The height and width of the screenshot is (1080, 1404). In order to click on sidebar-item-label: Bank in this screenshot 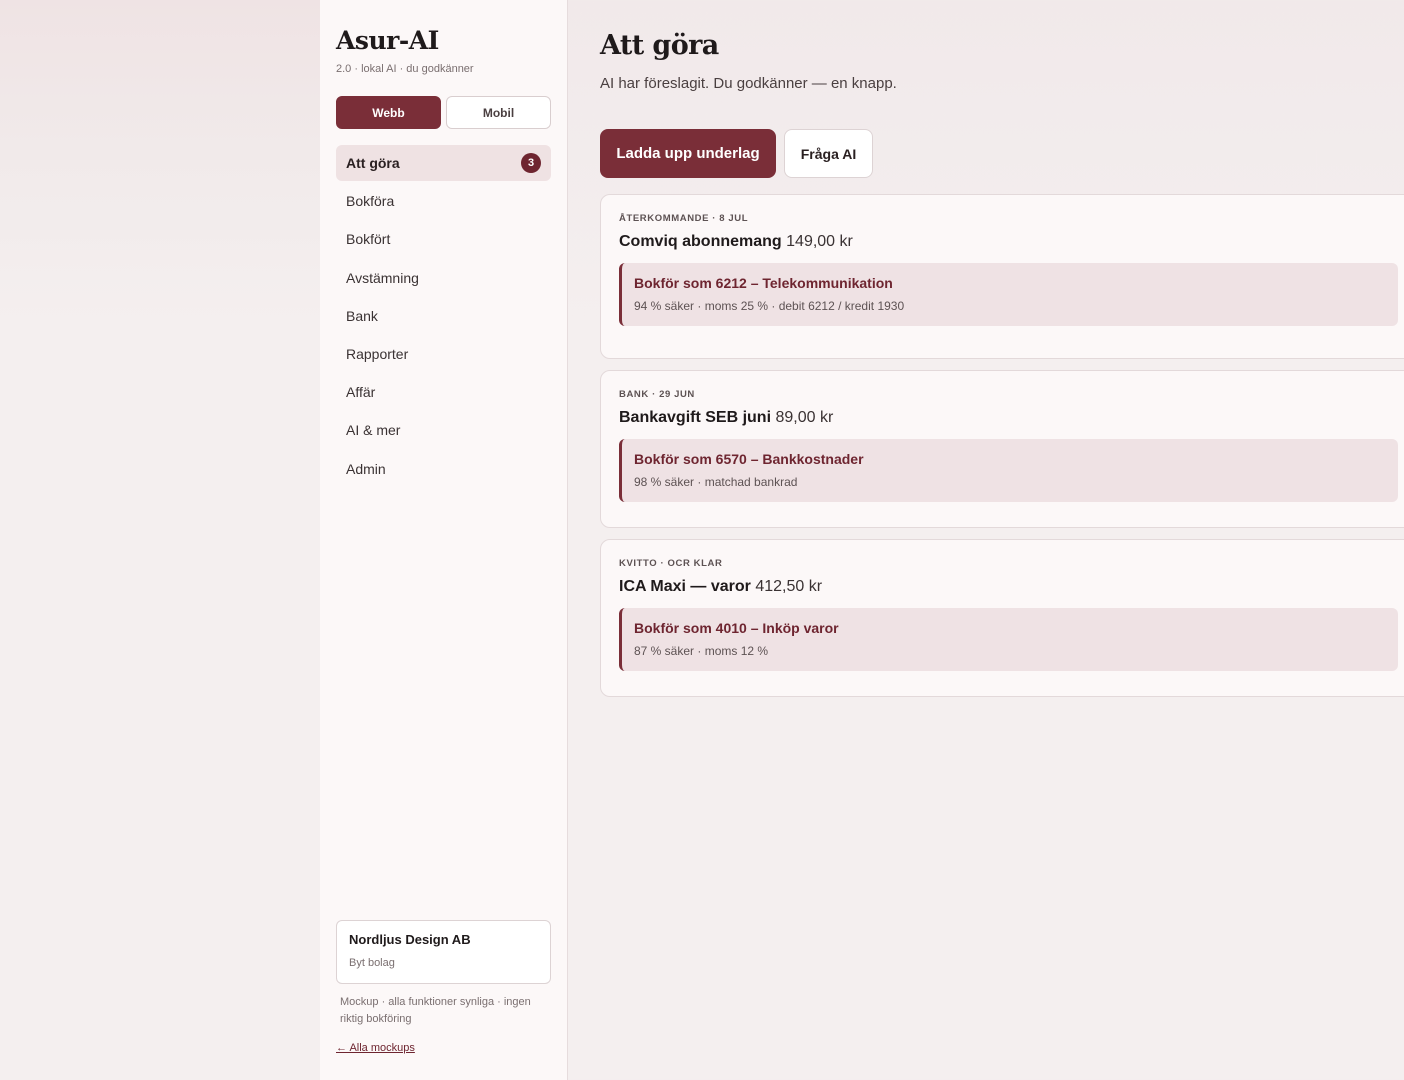, I will do `click(362, 315)`.